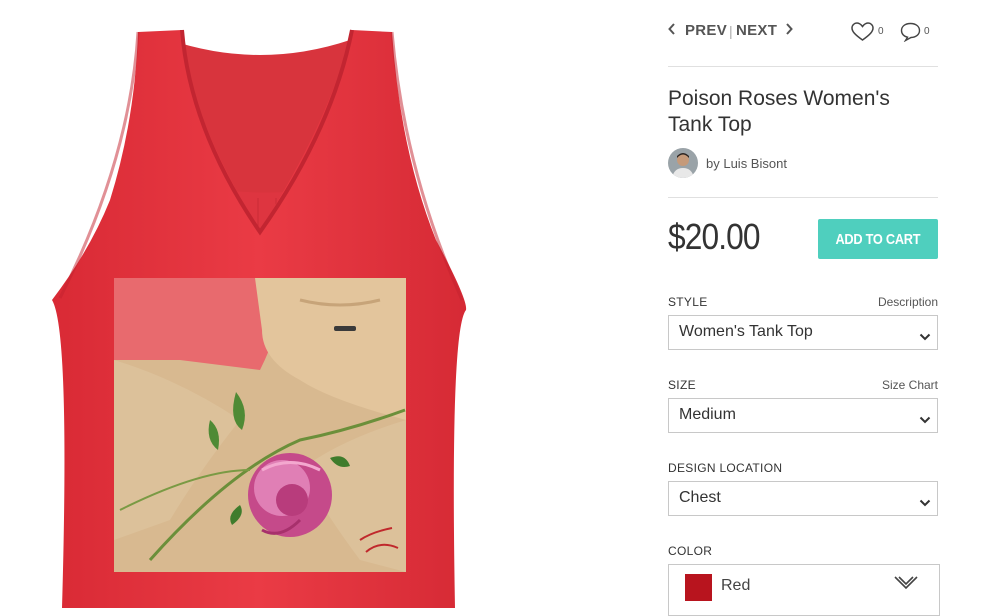 The image size is (1008, 616). I want to click on size-select: Medium, so click(803, 415).